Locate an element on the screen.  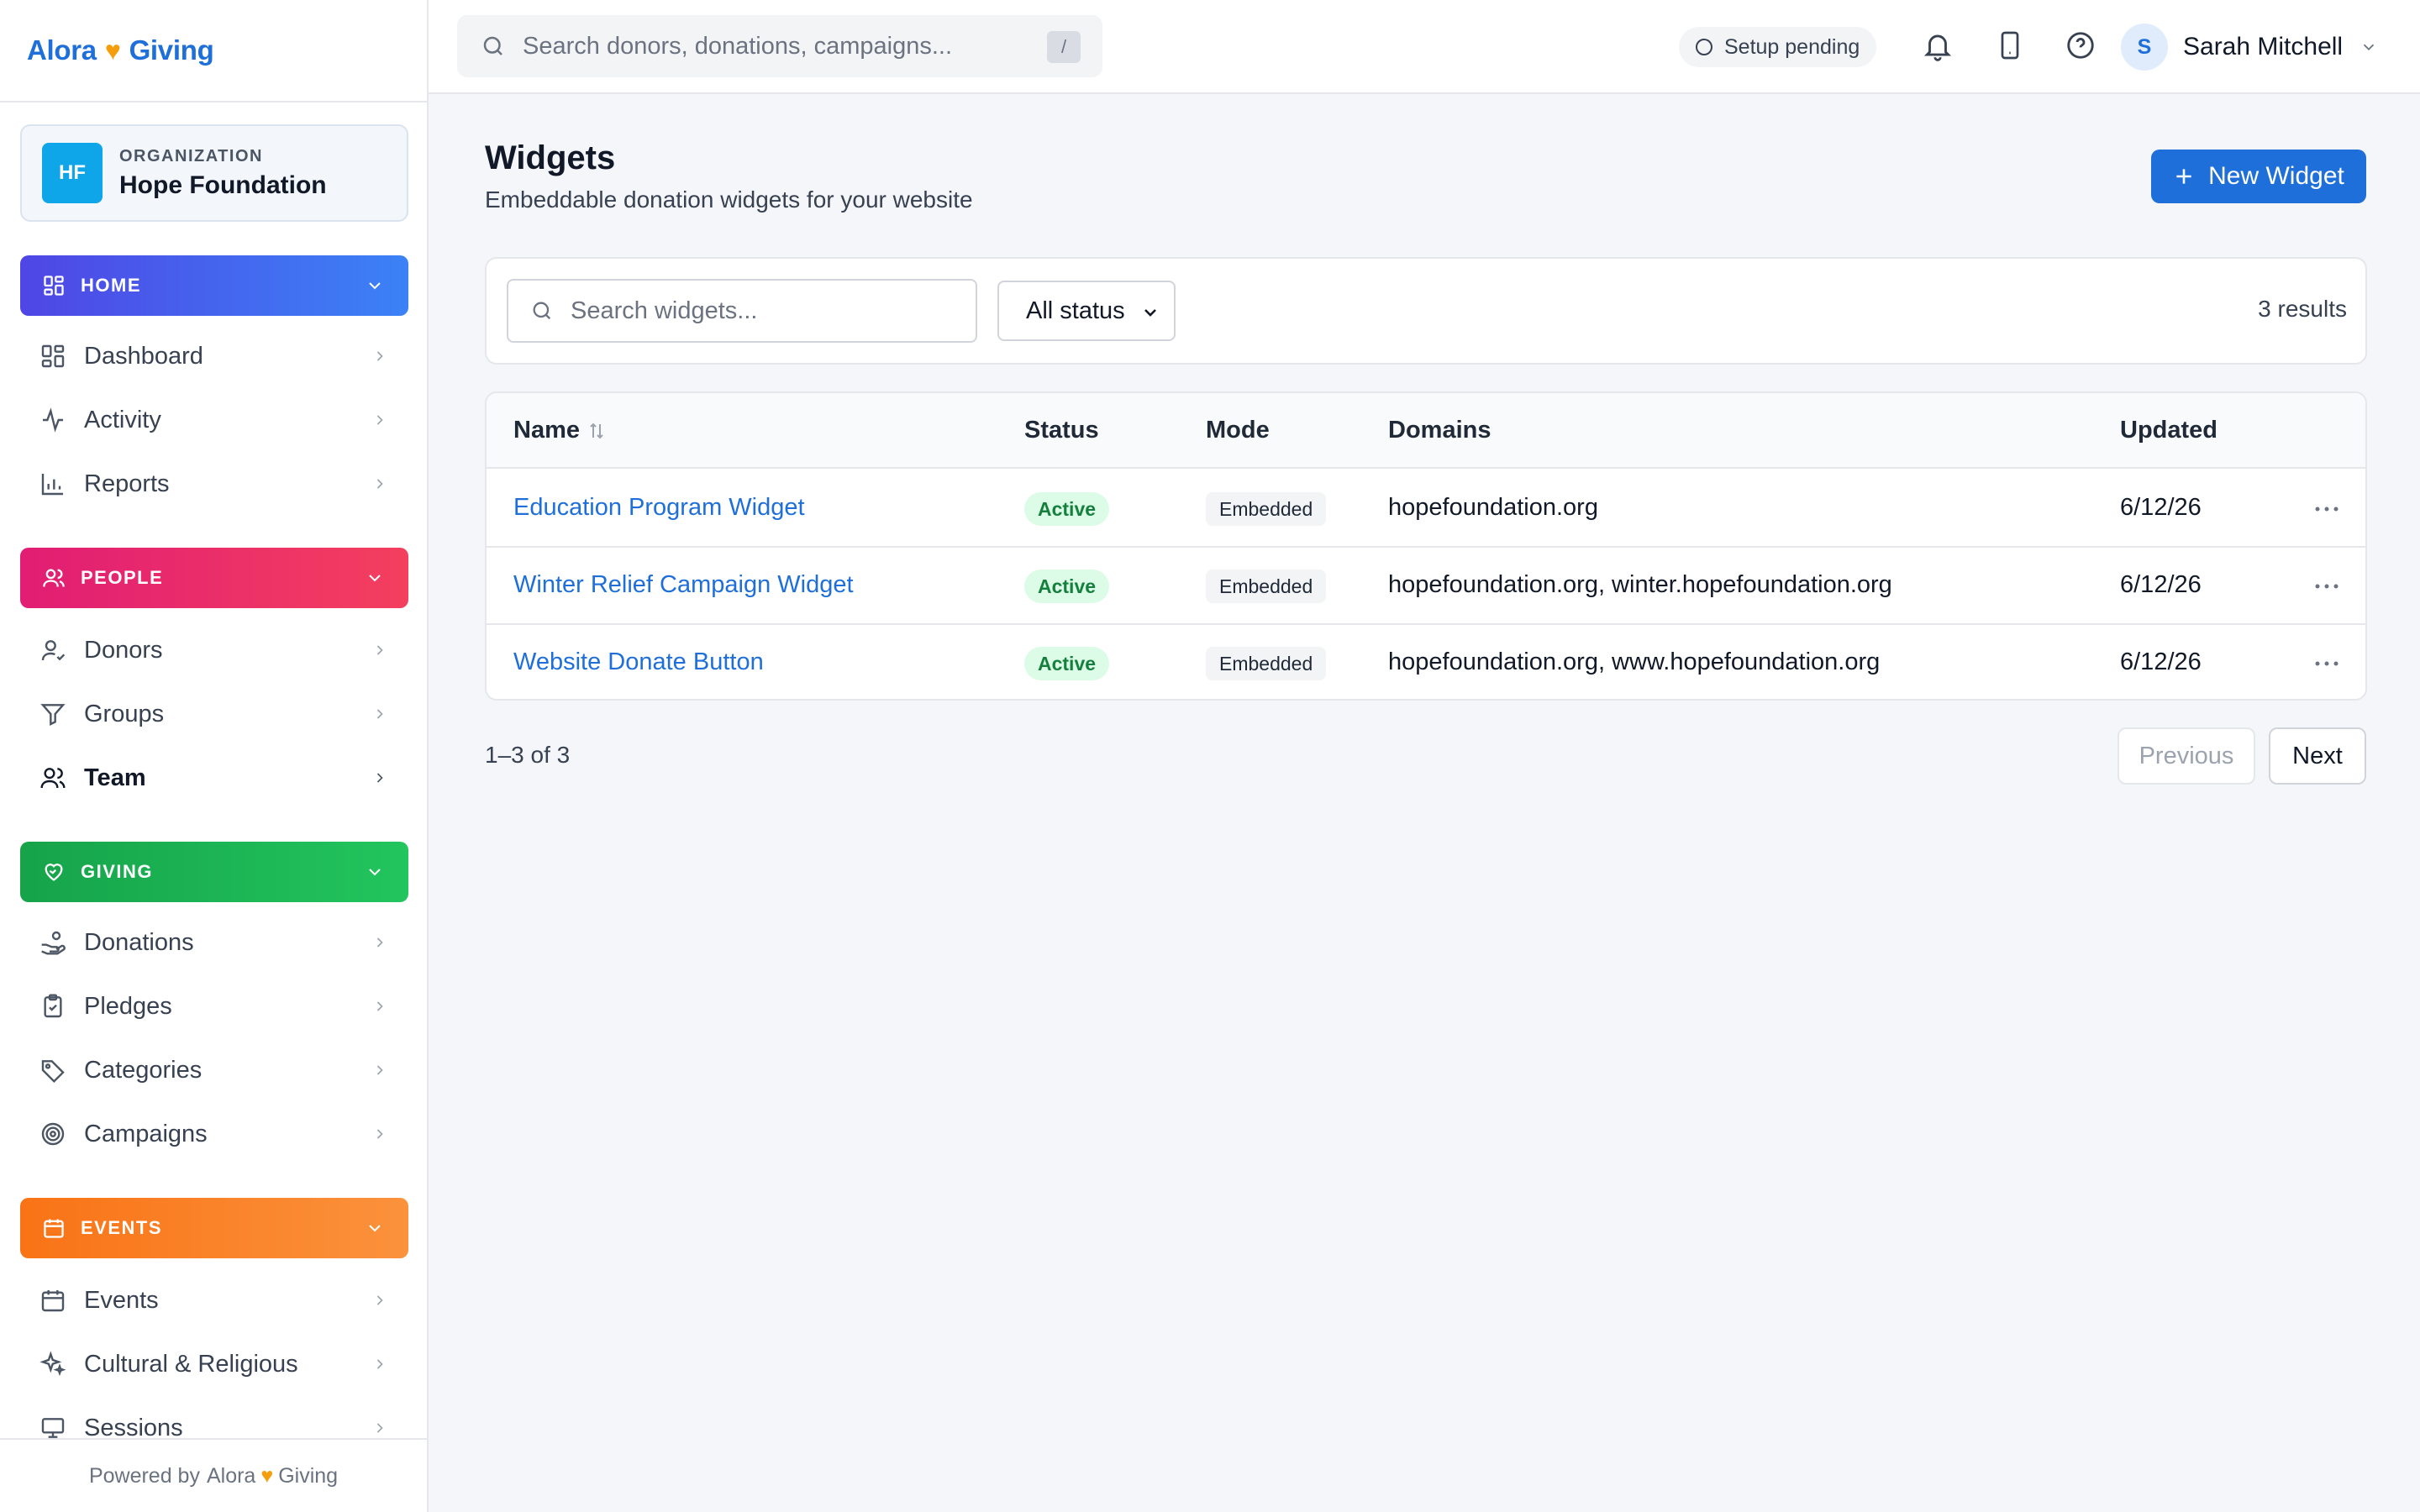
sidebar-item-reports: Reports is located at coordinates (214, 484).